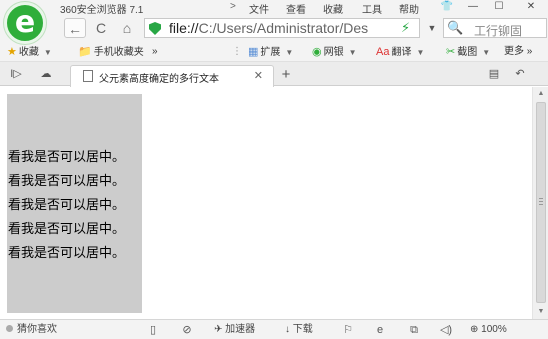 The width and height of the screenshot is (548, 339). I want to click on new-tab-button: +, so click(286, 75).